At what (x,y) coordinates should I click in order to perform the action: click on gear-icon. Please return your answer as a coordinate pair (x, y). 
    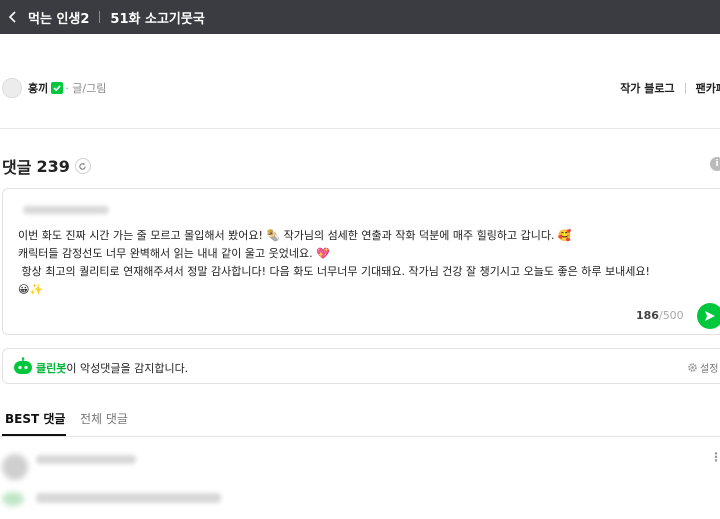
    Looking at the image, I should click on (692, 367).